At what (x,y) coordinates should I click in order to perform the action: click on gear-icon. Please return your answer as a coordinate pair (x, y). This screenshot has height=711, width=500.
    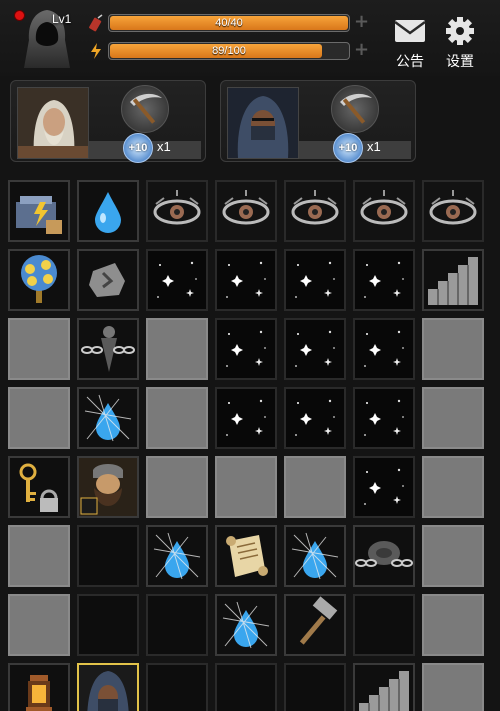
    Looking at the image, I should click on (460, 31).